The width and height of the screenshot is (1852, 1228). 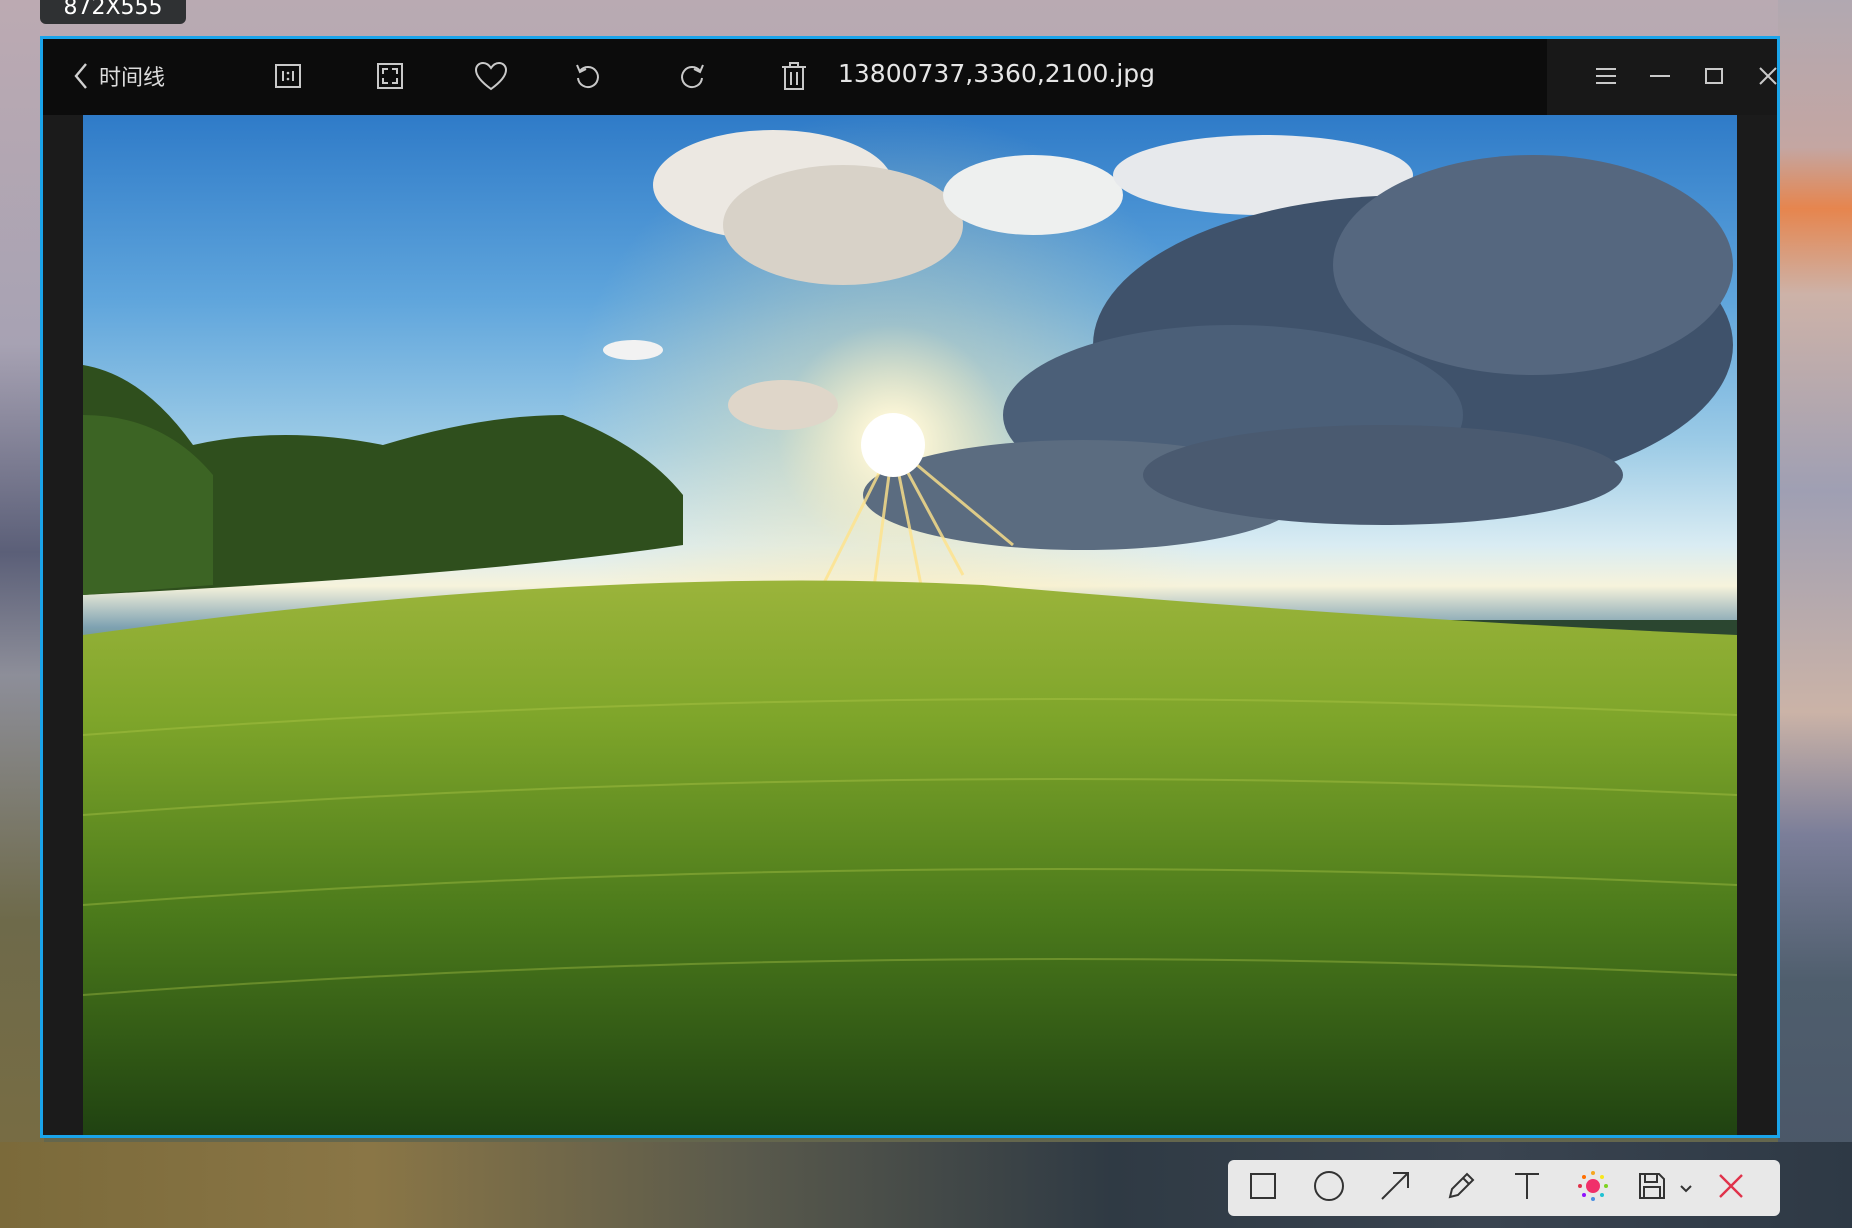 I want to click on actual-size-icon, so click(x=288, y=76).